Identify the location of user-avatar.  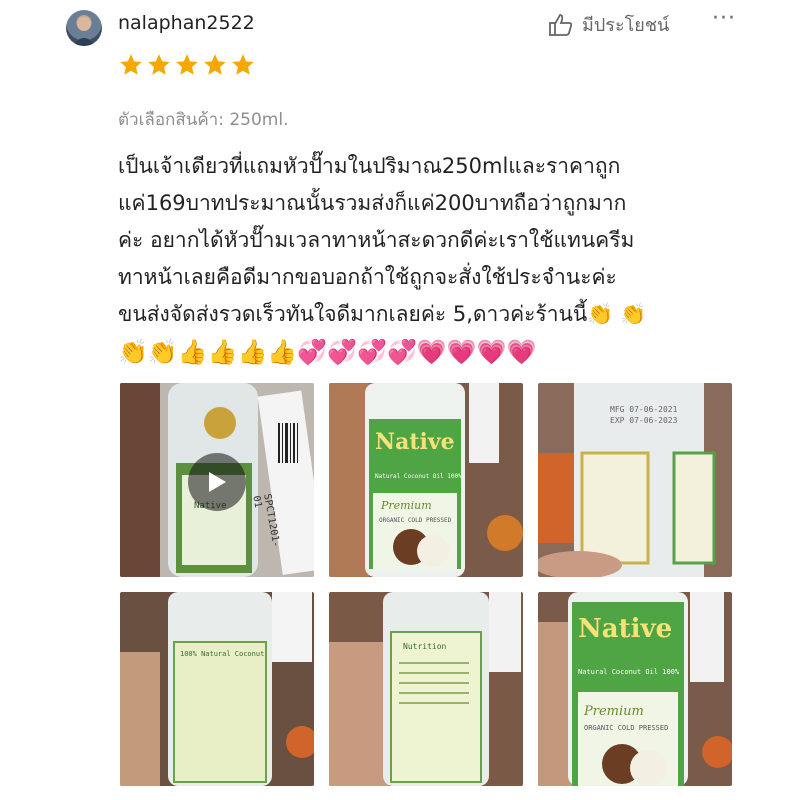
(84, 28).